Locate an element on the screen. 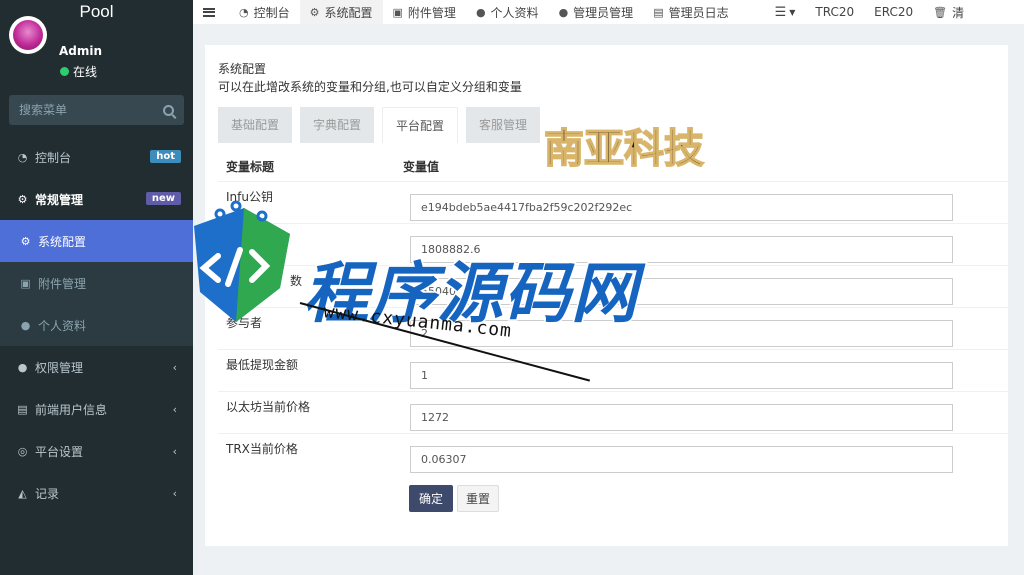  sidebar-item-label: 附件管理 is located at coordinates (62, 283).